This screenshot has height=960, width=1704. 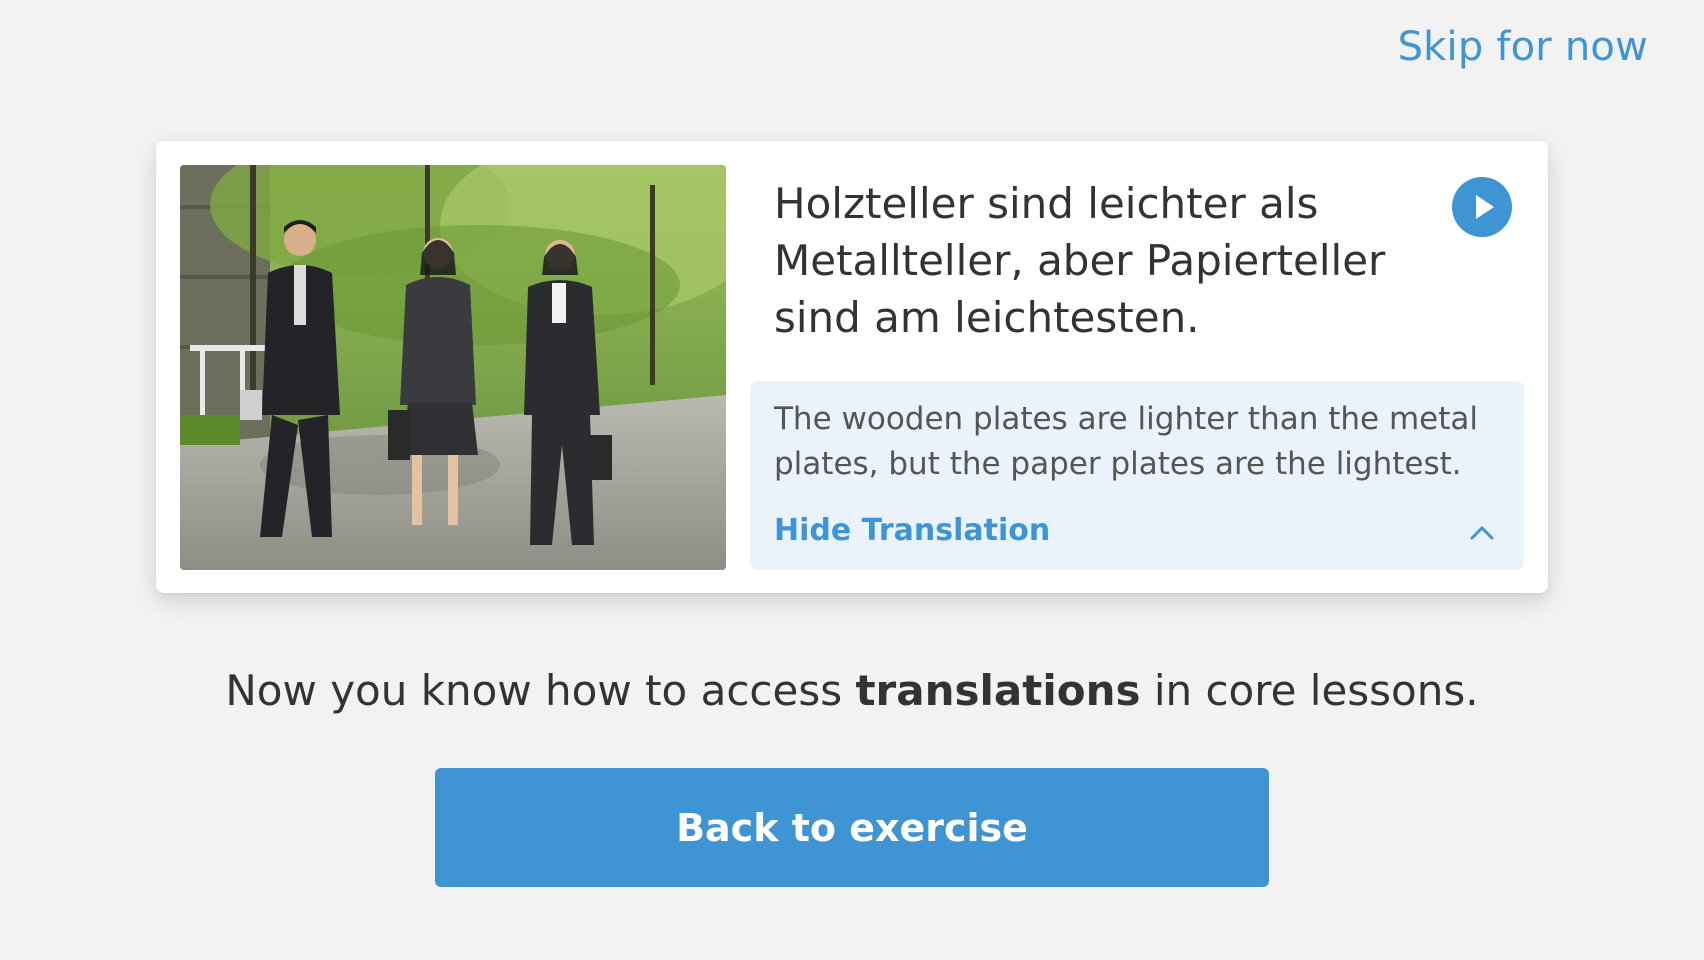 What do you see at coordinates (1523, 47) in the screenshot?
I see `skip-for-now-link: Skip for now` at bounding box center [1523, 47].